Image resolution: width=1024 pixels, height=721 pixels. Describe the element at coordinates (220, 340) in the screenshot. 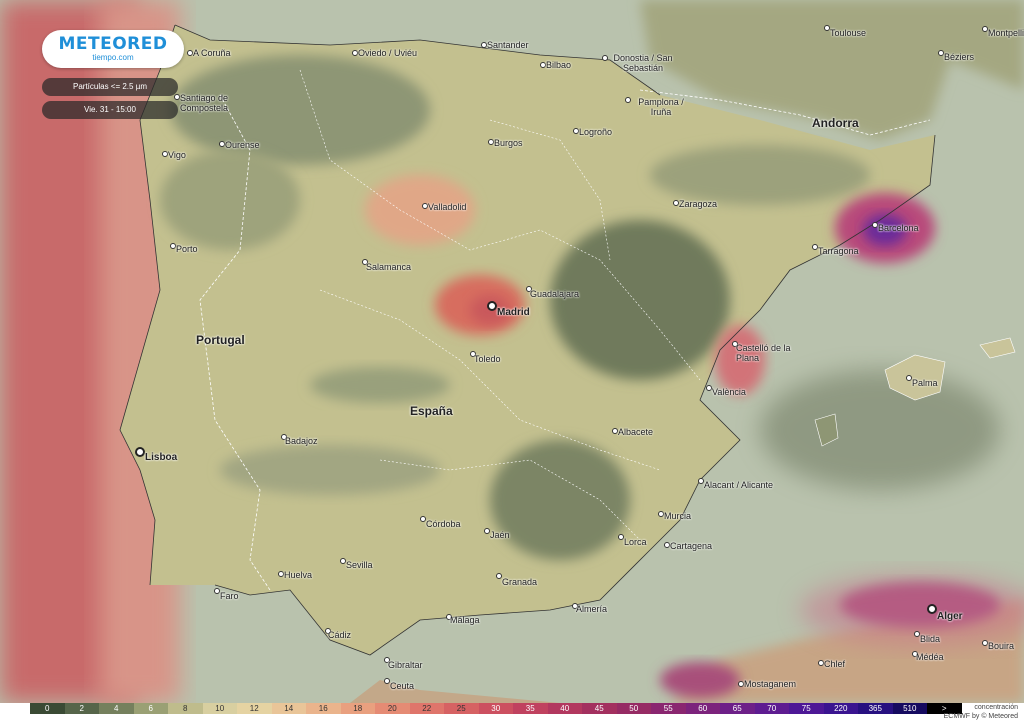

I see `country-label-portugal: Portugal` at that location.